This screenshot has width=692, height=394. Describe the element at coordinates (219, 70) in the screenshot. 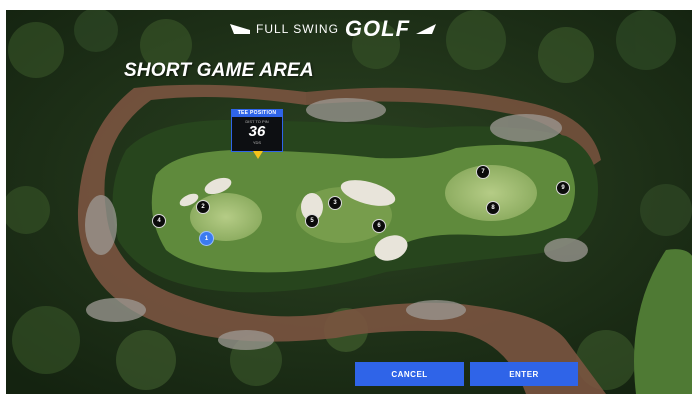

I see `screen-title: SHORT GAME AREA` at that location.